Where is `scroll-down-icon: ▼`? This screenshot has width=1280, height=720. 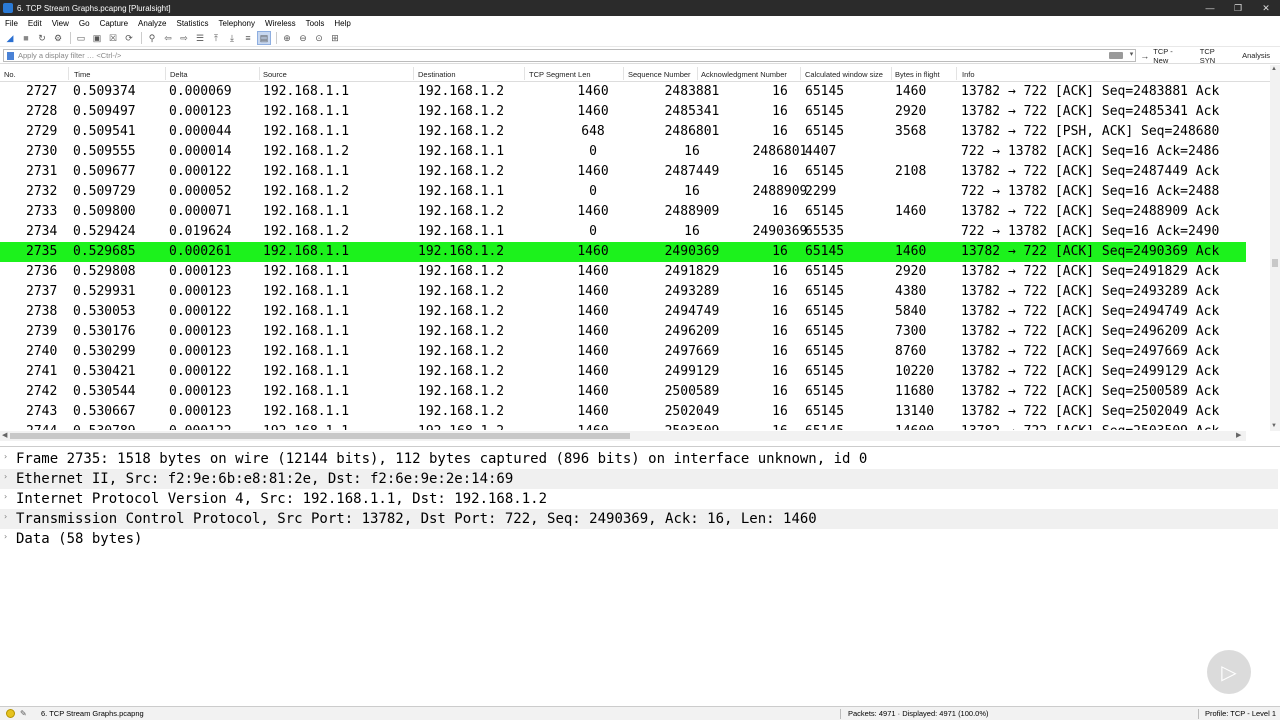
scroll-down-icon: ▼ is located at coordinates (1274, 426).